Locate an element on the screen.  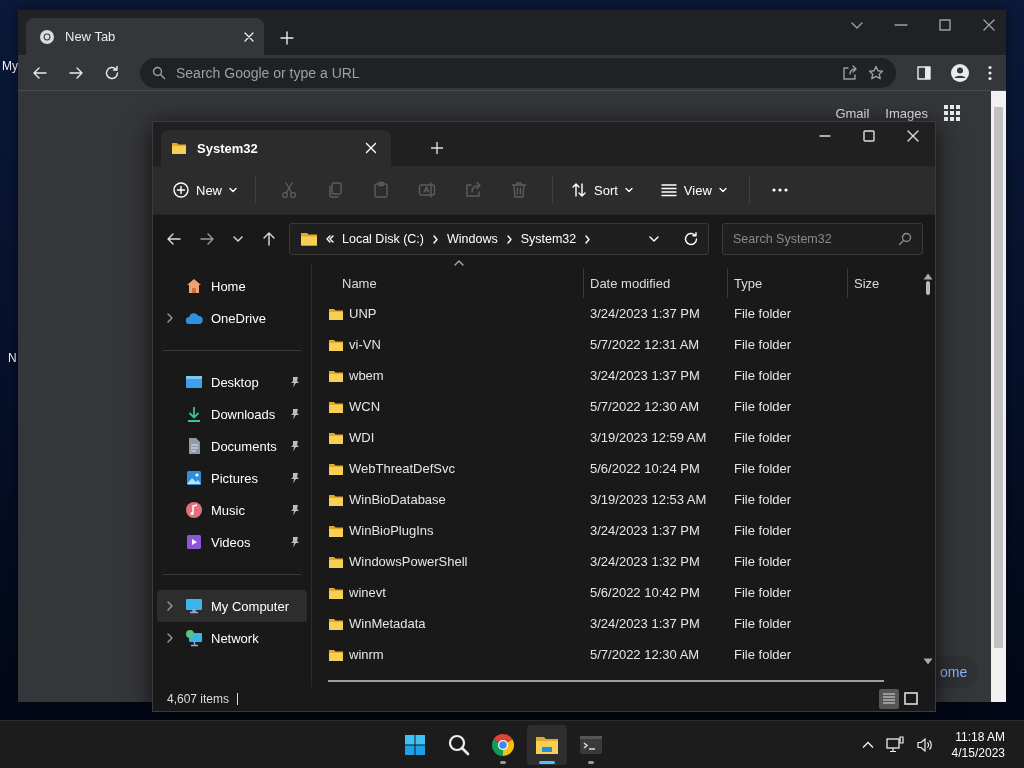
close-icon is located at coordinates (989, 25).